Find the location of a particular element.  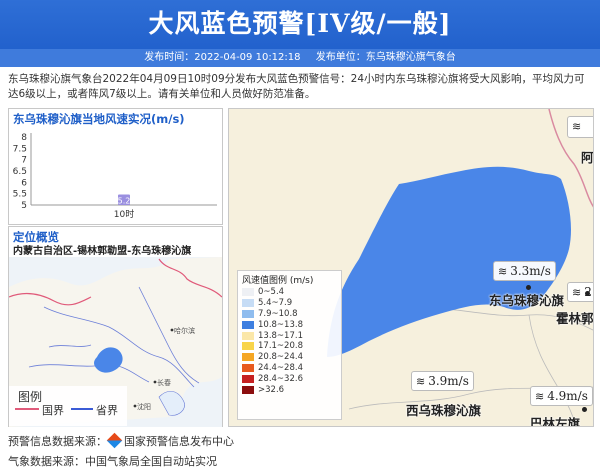

y-tick-label: 6.5 is located at coordinates (20, 172).